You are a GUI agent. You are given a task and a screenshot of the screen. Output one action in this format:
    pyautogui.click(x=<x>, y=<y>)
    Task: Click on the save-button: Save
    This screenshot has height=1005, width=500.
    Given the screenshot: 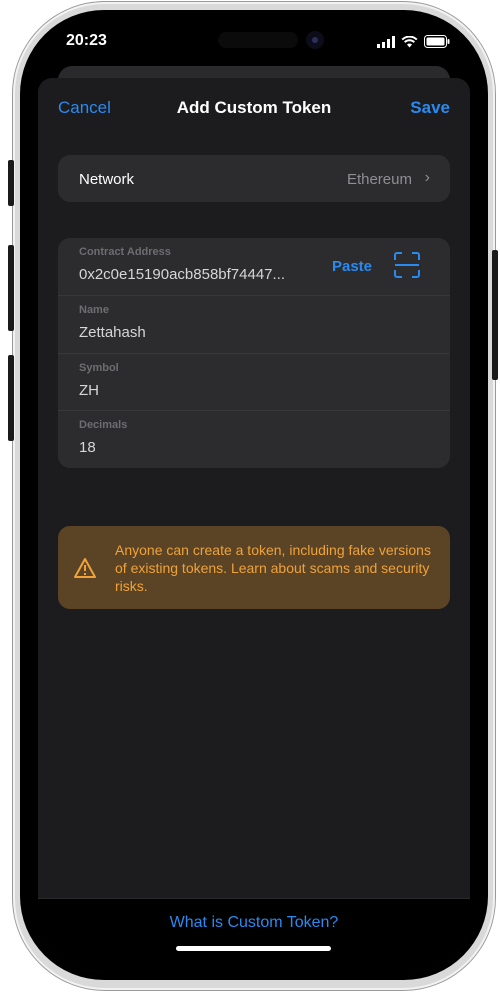 What is the action you would take?
    pyautogui.click(x=430, y=108)
    